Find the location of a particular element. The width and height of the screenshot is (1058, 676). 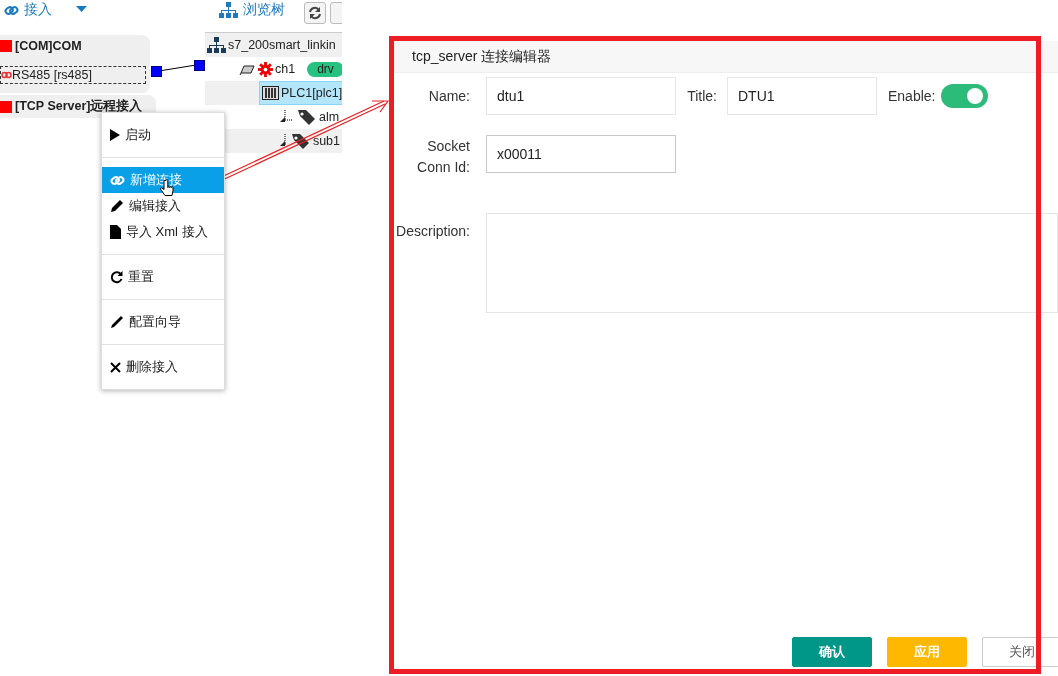

dialog-button: 确认 is located at coordinates (832, 652).